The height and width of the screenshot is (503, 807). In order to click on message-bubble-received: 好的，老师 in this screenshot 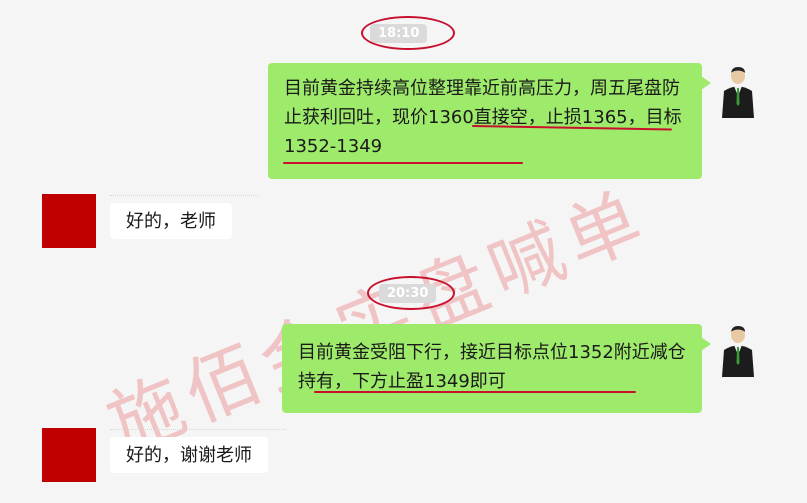, I will do `click(171, 221)`.